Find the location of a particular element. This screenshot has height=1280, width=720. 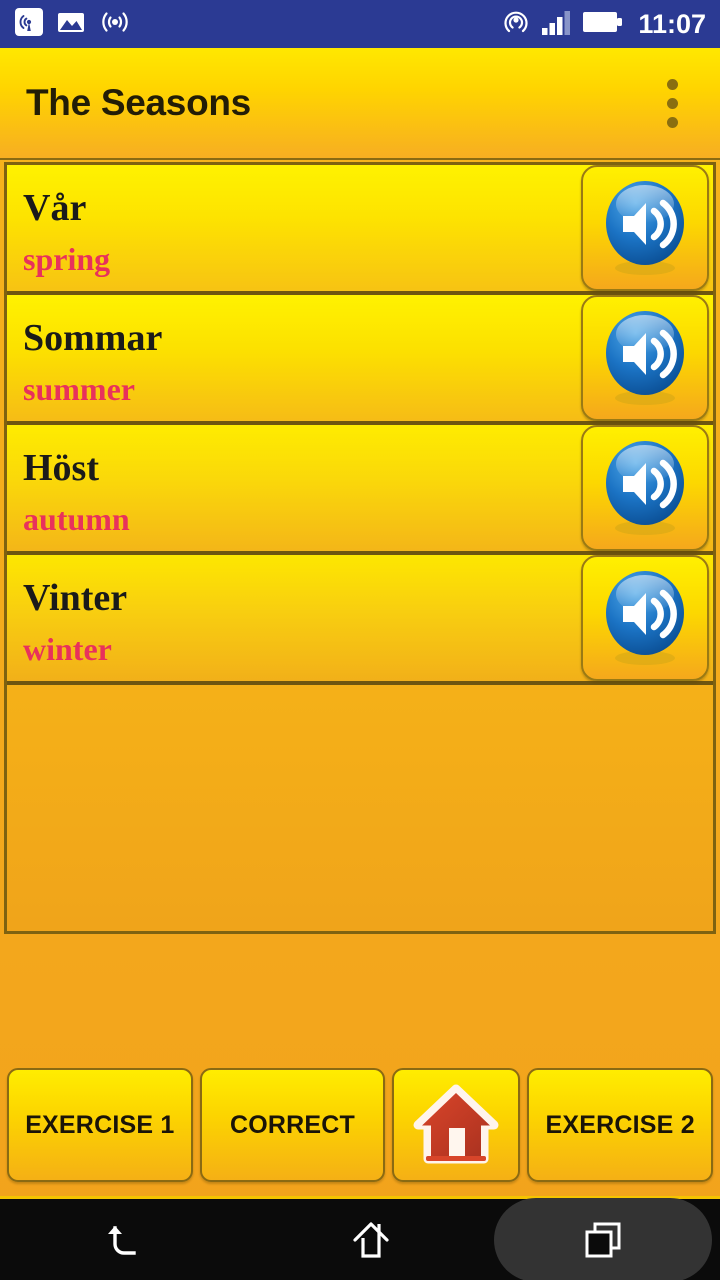

house-icon is located at coordinates (456, 1124).